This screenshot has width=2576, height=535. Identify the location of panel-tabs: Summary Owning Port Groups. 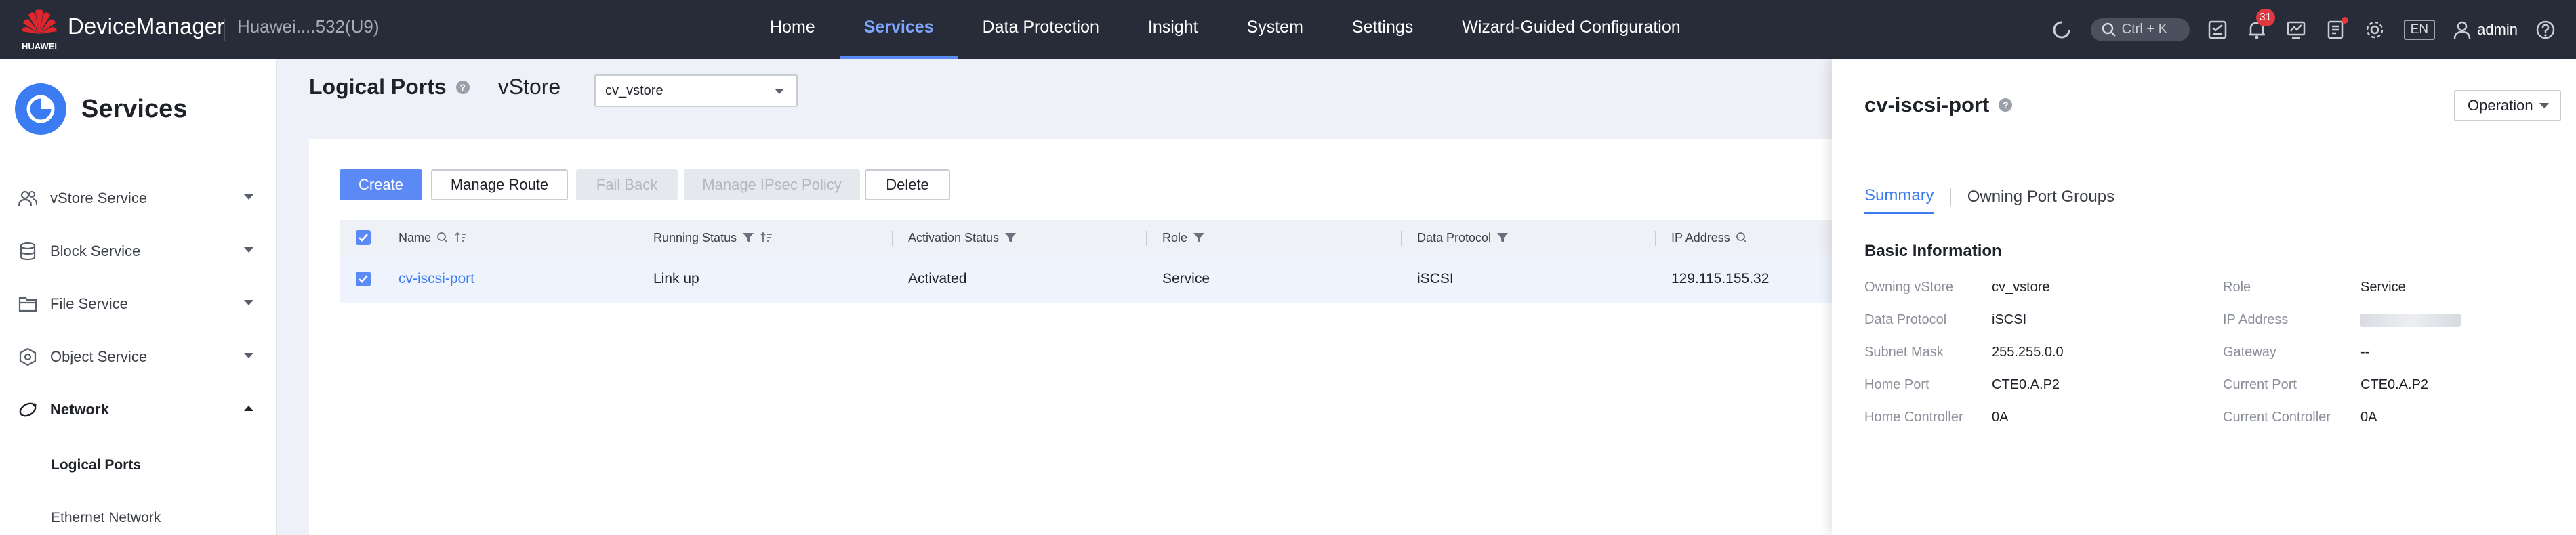
(1989, 200).